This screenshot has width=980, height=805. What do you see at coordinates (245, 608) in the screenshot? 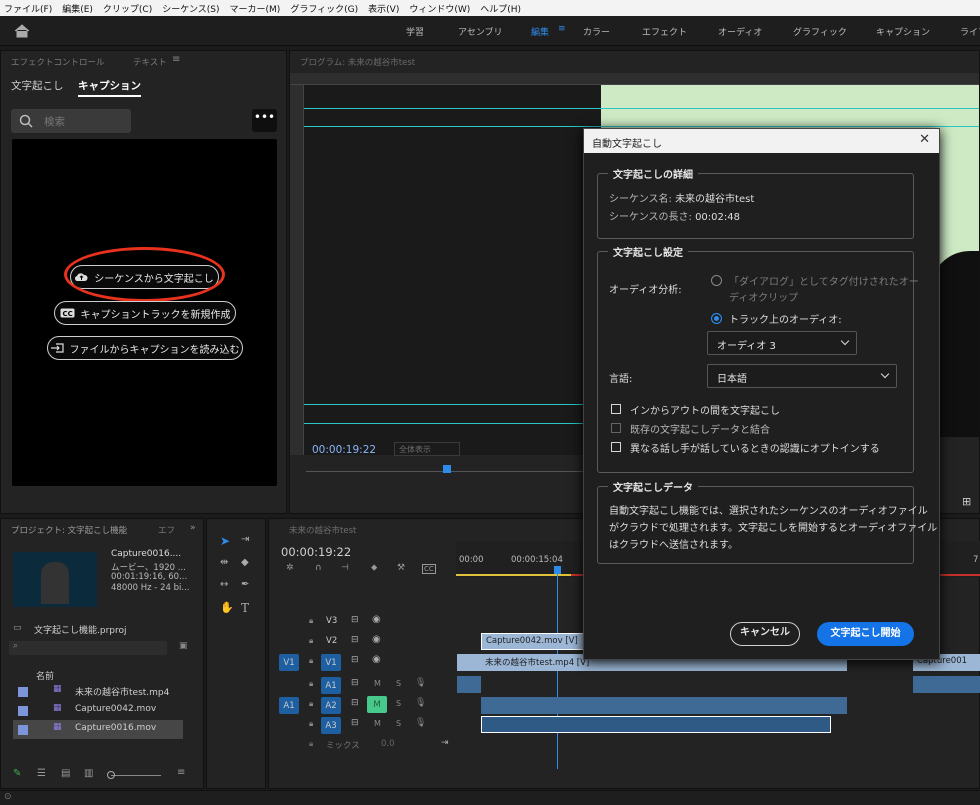
I see `type-tool-icon: T` at bounding box center [245, 608].